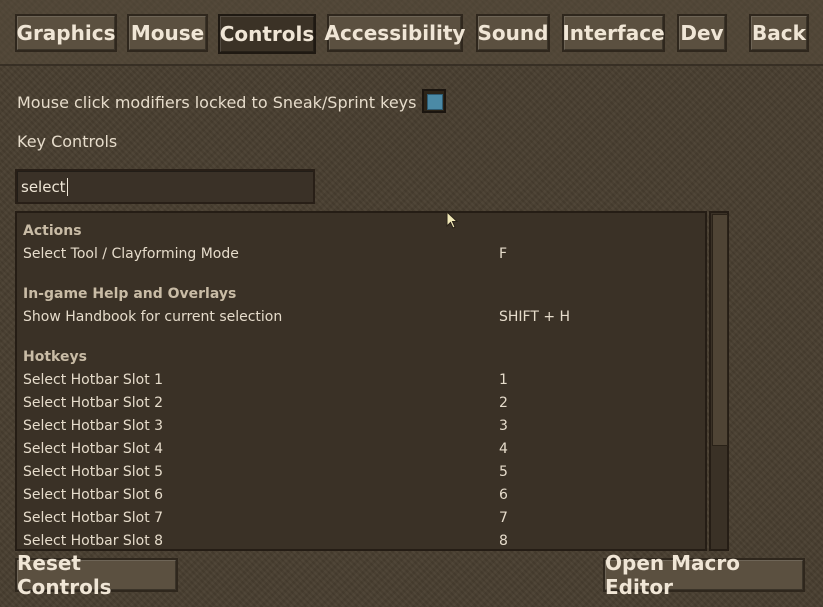  What do you see at coordinates (503, 426) in the screenshot?
I see `keybind-key: 3` at bounding box center [503, 426].